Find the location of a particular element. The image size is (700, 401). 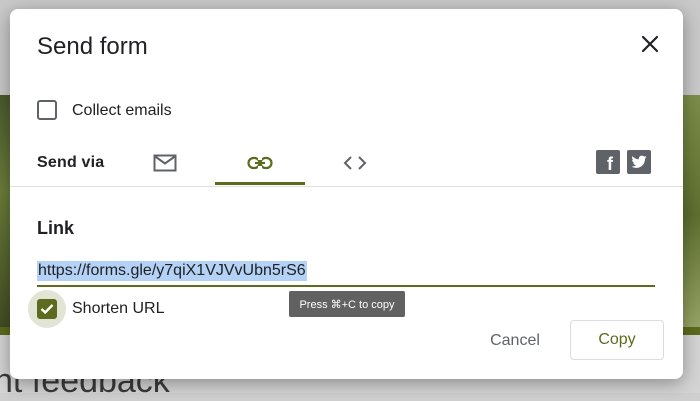

tab-link is located at coordinates (260, 163).